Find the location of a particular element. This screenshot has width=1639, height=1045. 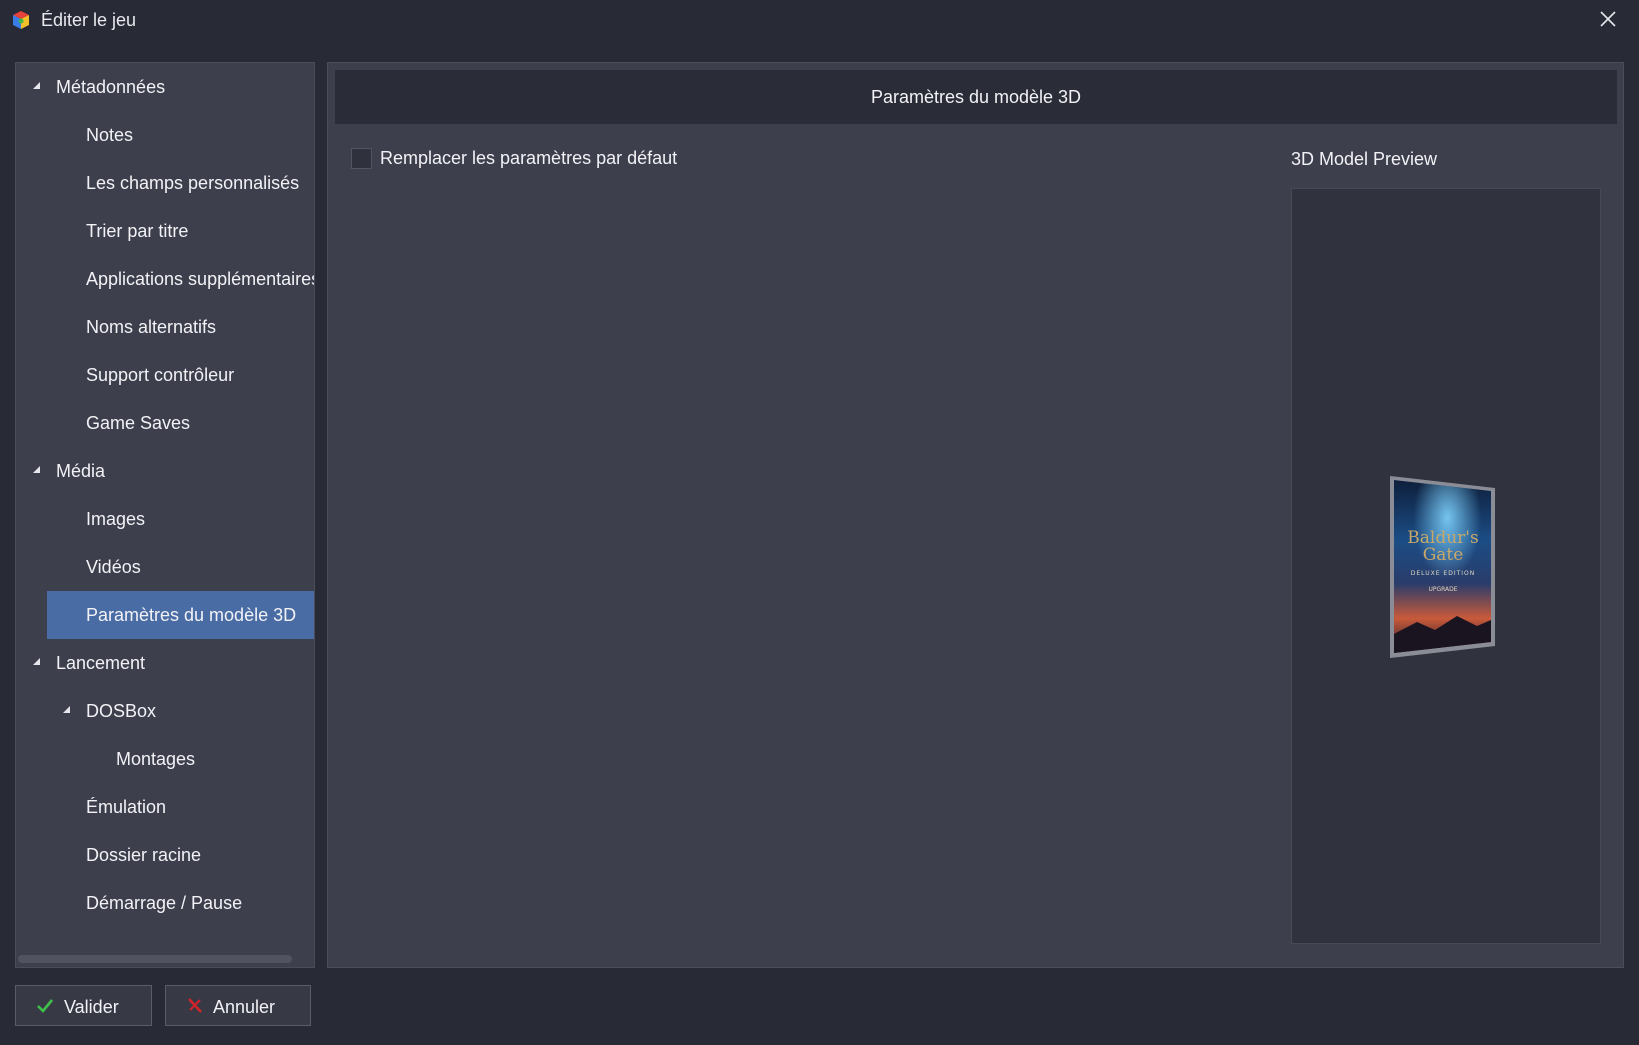

tree-item-4: Applications supplémentaires is located at coordinates (165, 279).